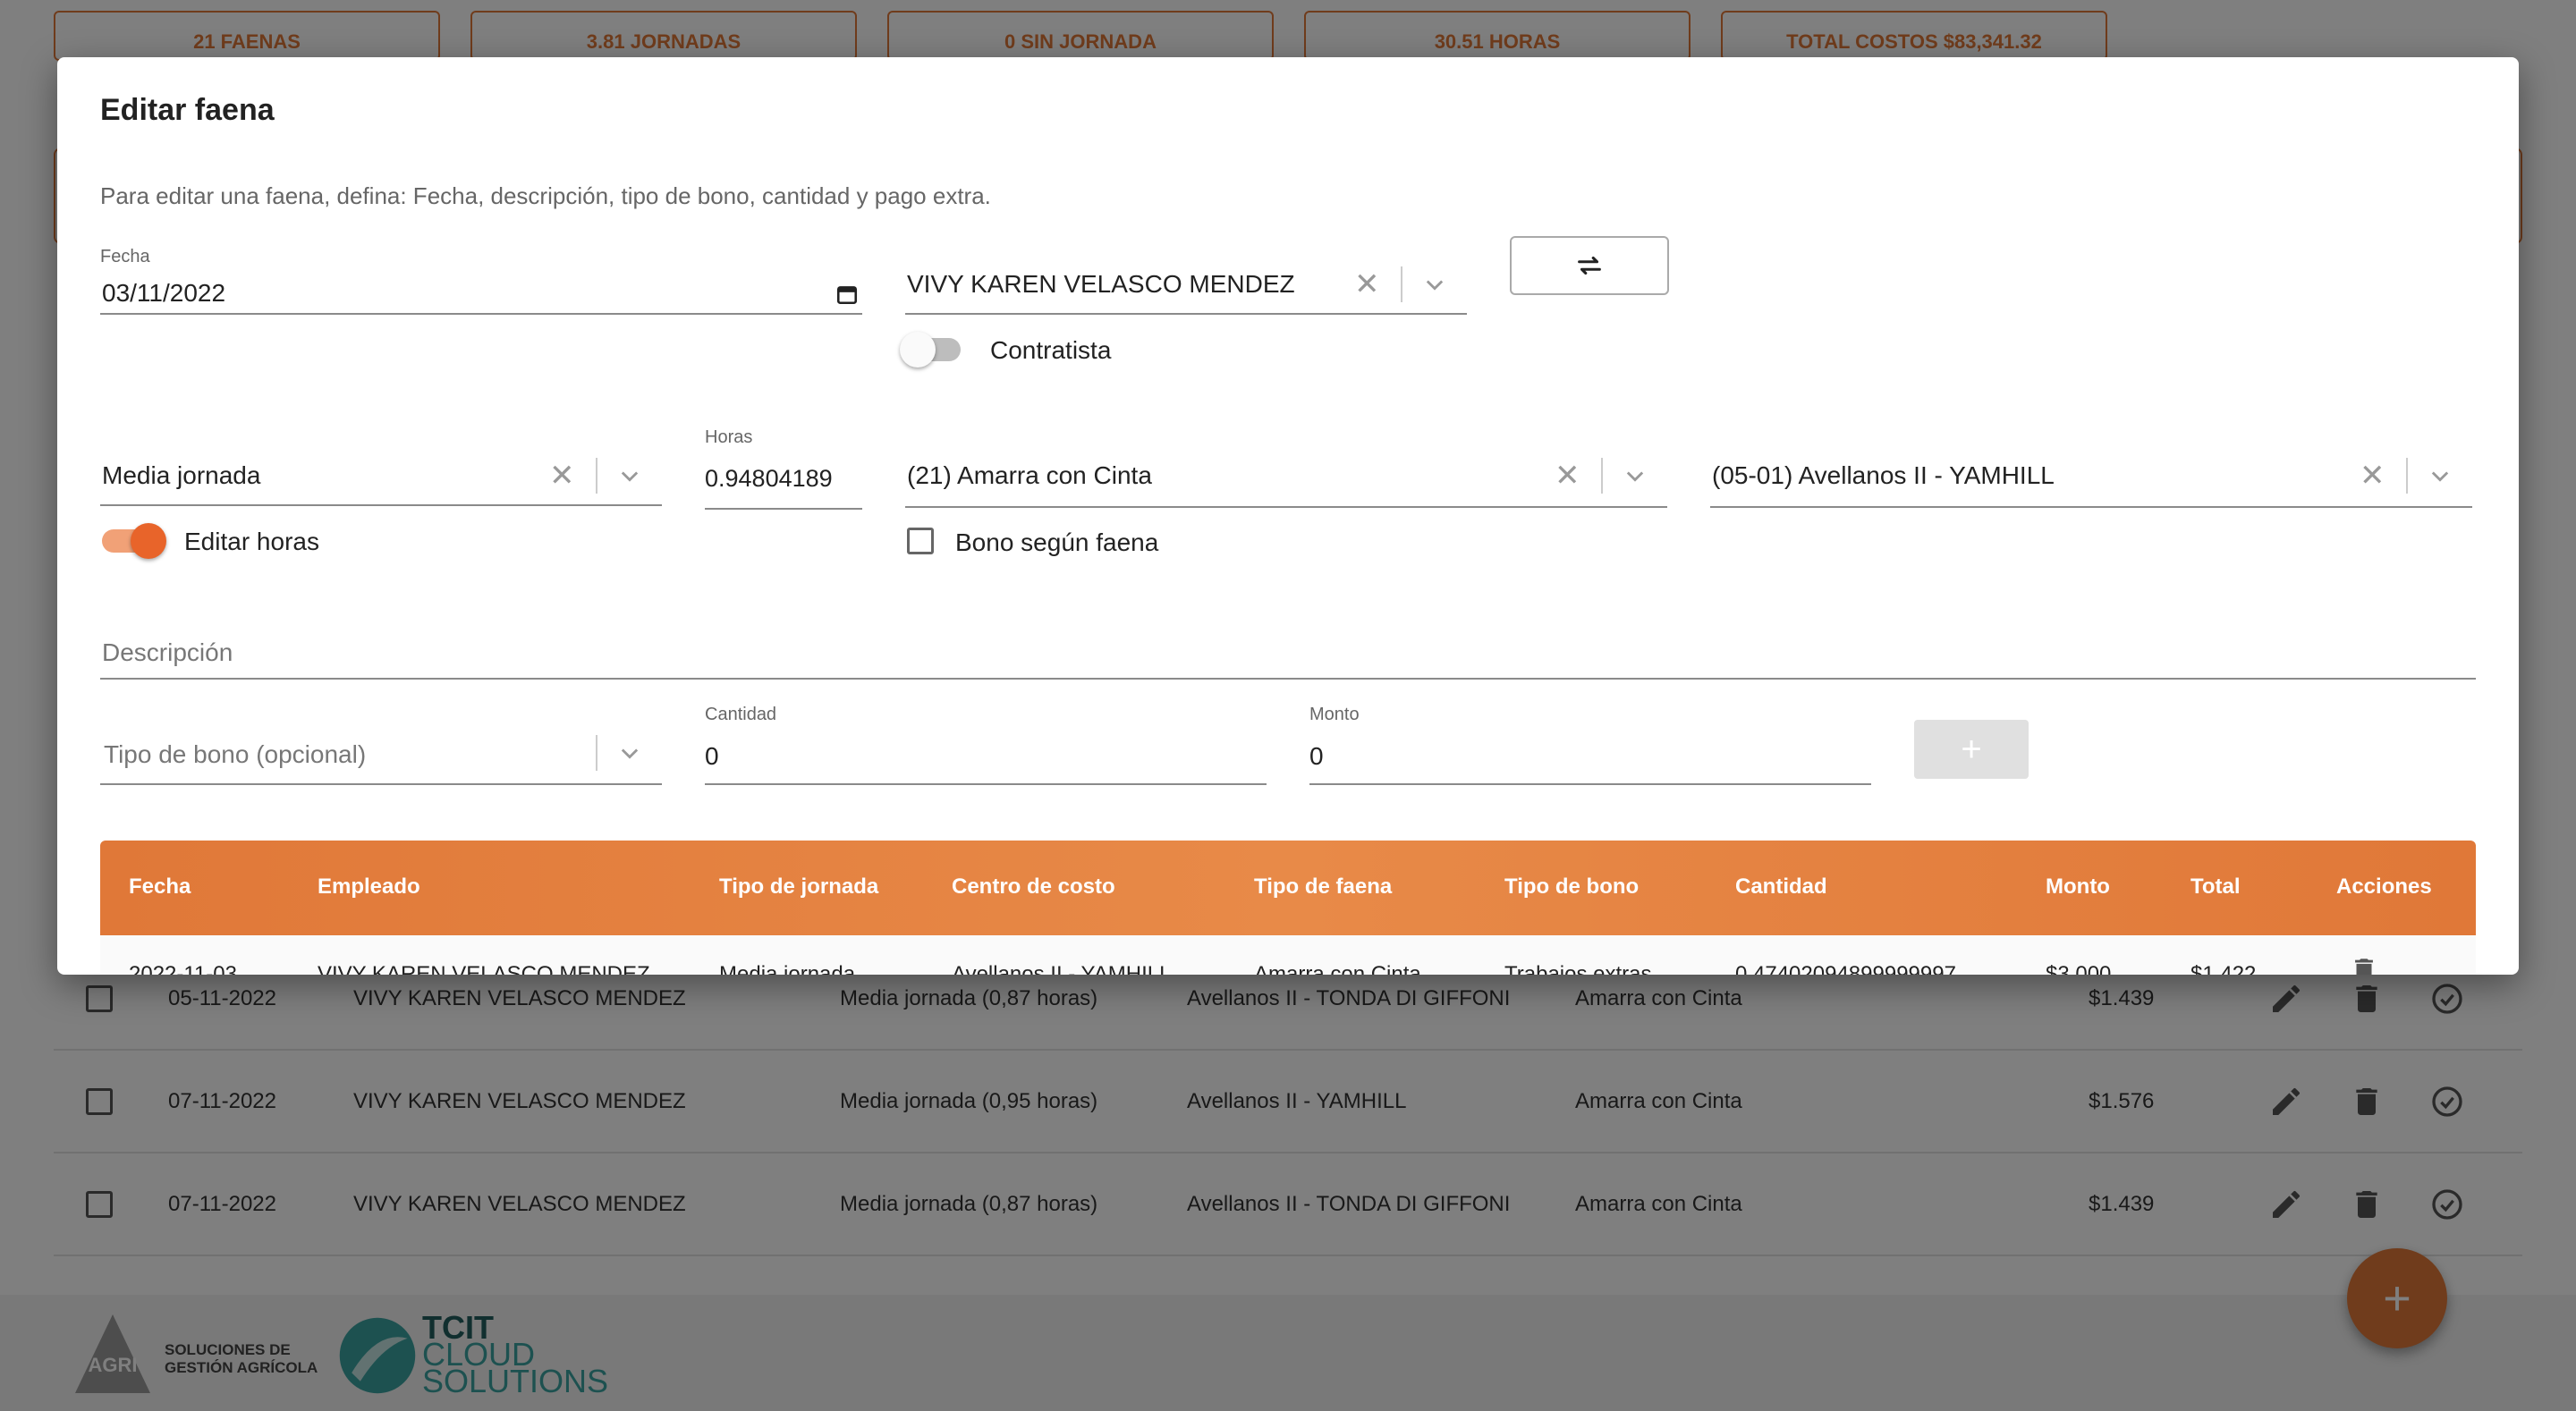 This screenshot has width=2576, height=1411. What do you see at coordinates (1578, 968) in the screenshot?
I see `cell-tipo-bono: Trabajos extras` at bounding box center [1578, 968].